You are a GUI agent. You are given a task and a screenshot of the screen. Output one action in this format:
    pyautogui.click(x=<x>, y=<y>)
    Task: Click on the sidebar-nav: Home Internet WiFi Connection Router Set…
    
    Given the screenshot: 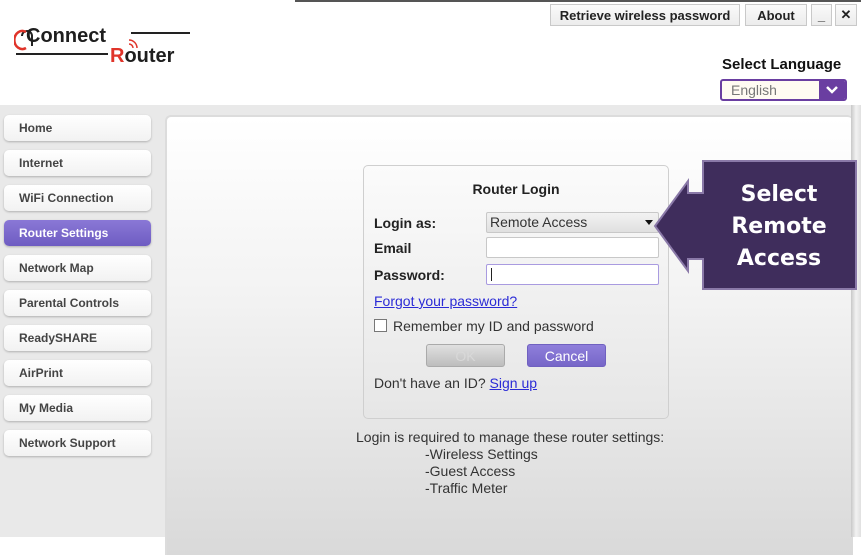 What is the action you would take?
    pyautogui.click(x=77, y=290)
    